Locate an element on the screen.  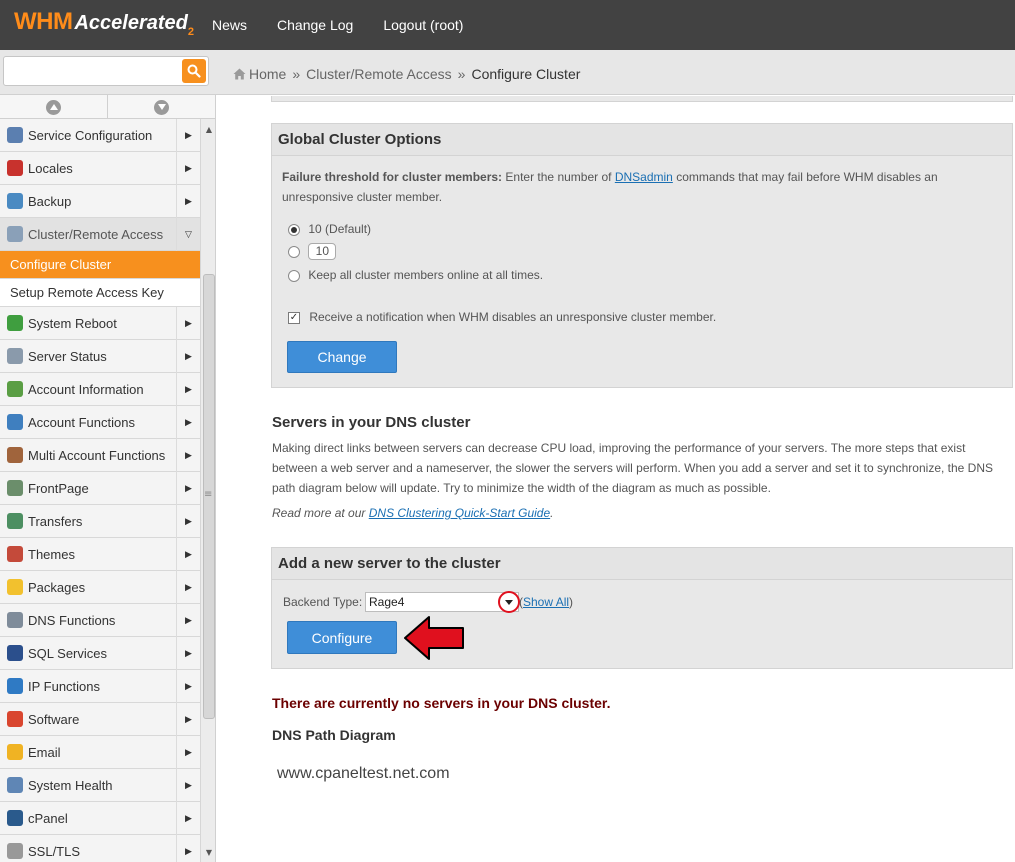
sidebar-item-locales: Locales ▶ is located at coordinates (100, 168).